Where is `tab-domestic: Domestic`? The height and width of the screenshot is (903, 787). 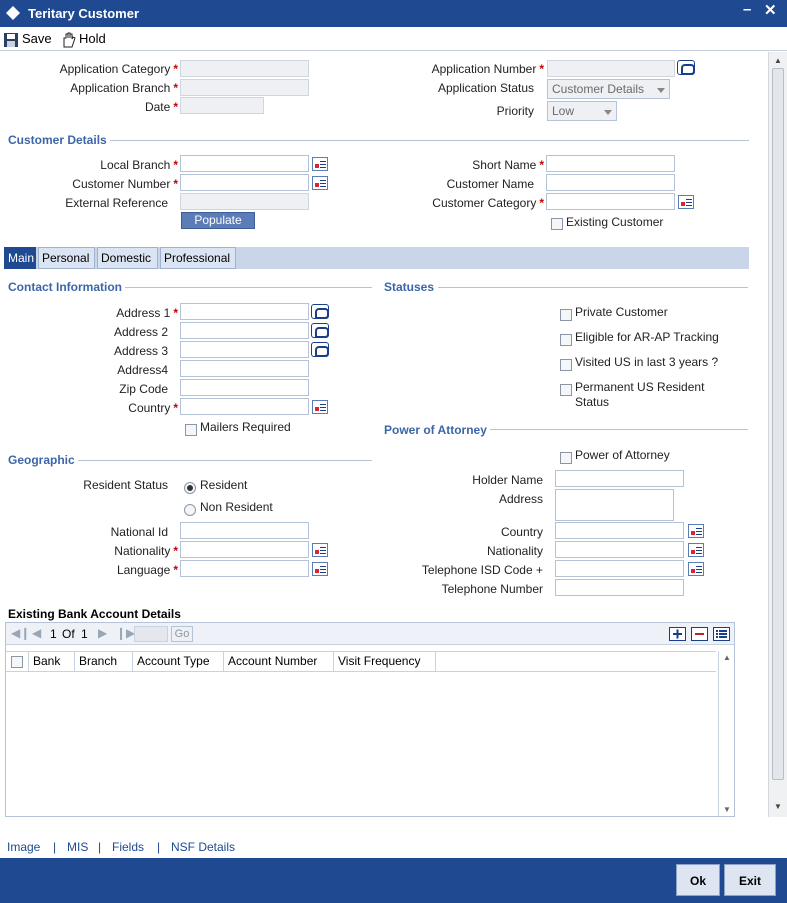 tab-domestic: Domestic is located at coordinates (127, 258).